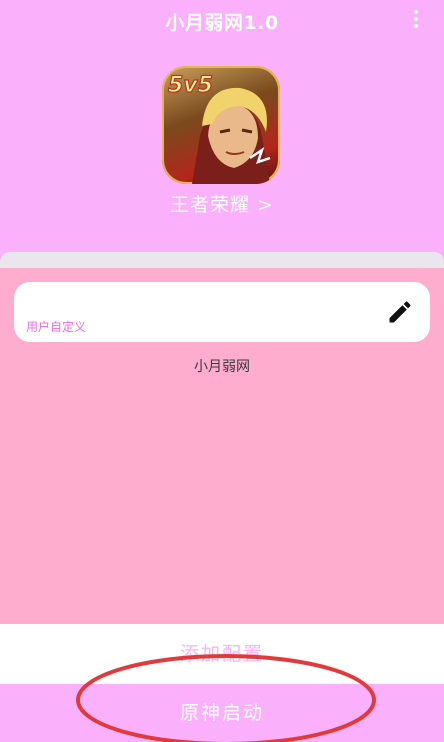 The width and height of the screenshot is (444, 742). What do you see at coordinates (221, 125) in the screenshot?
I see `game-app-icon: 5v5` at bounding box center [221, 125].